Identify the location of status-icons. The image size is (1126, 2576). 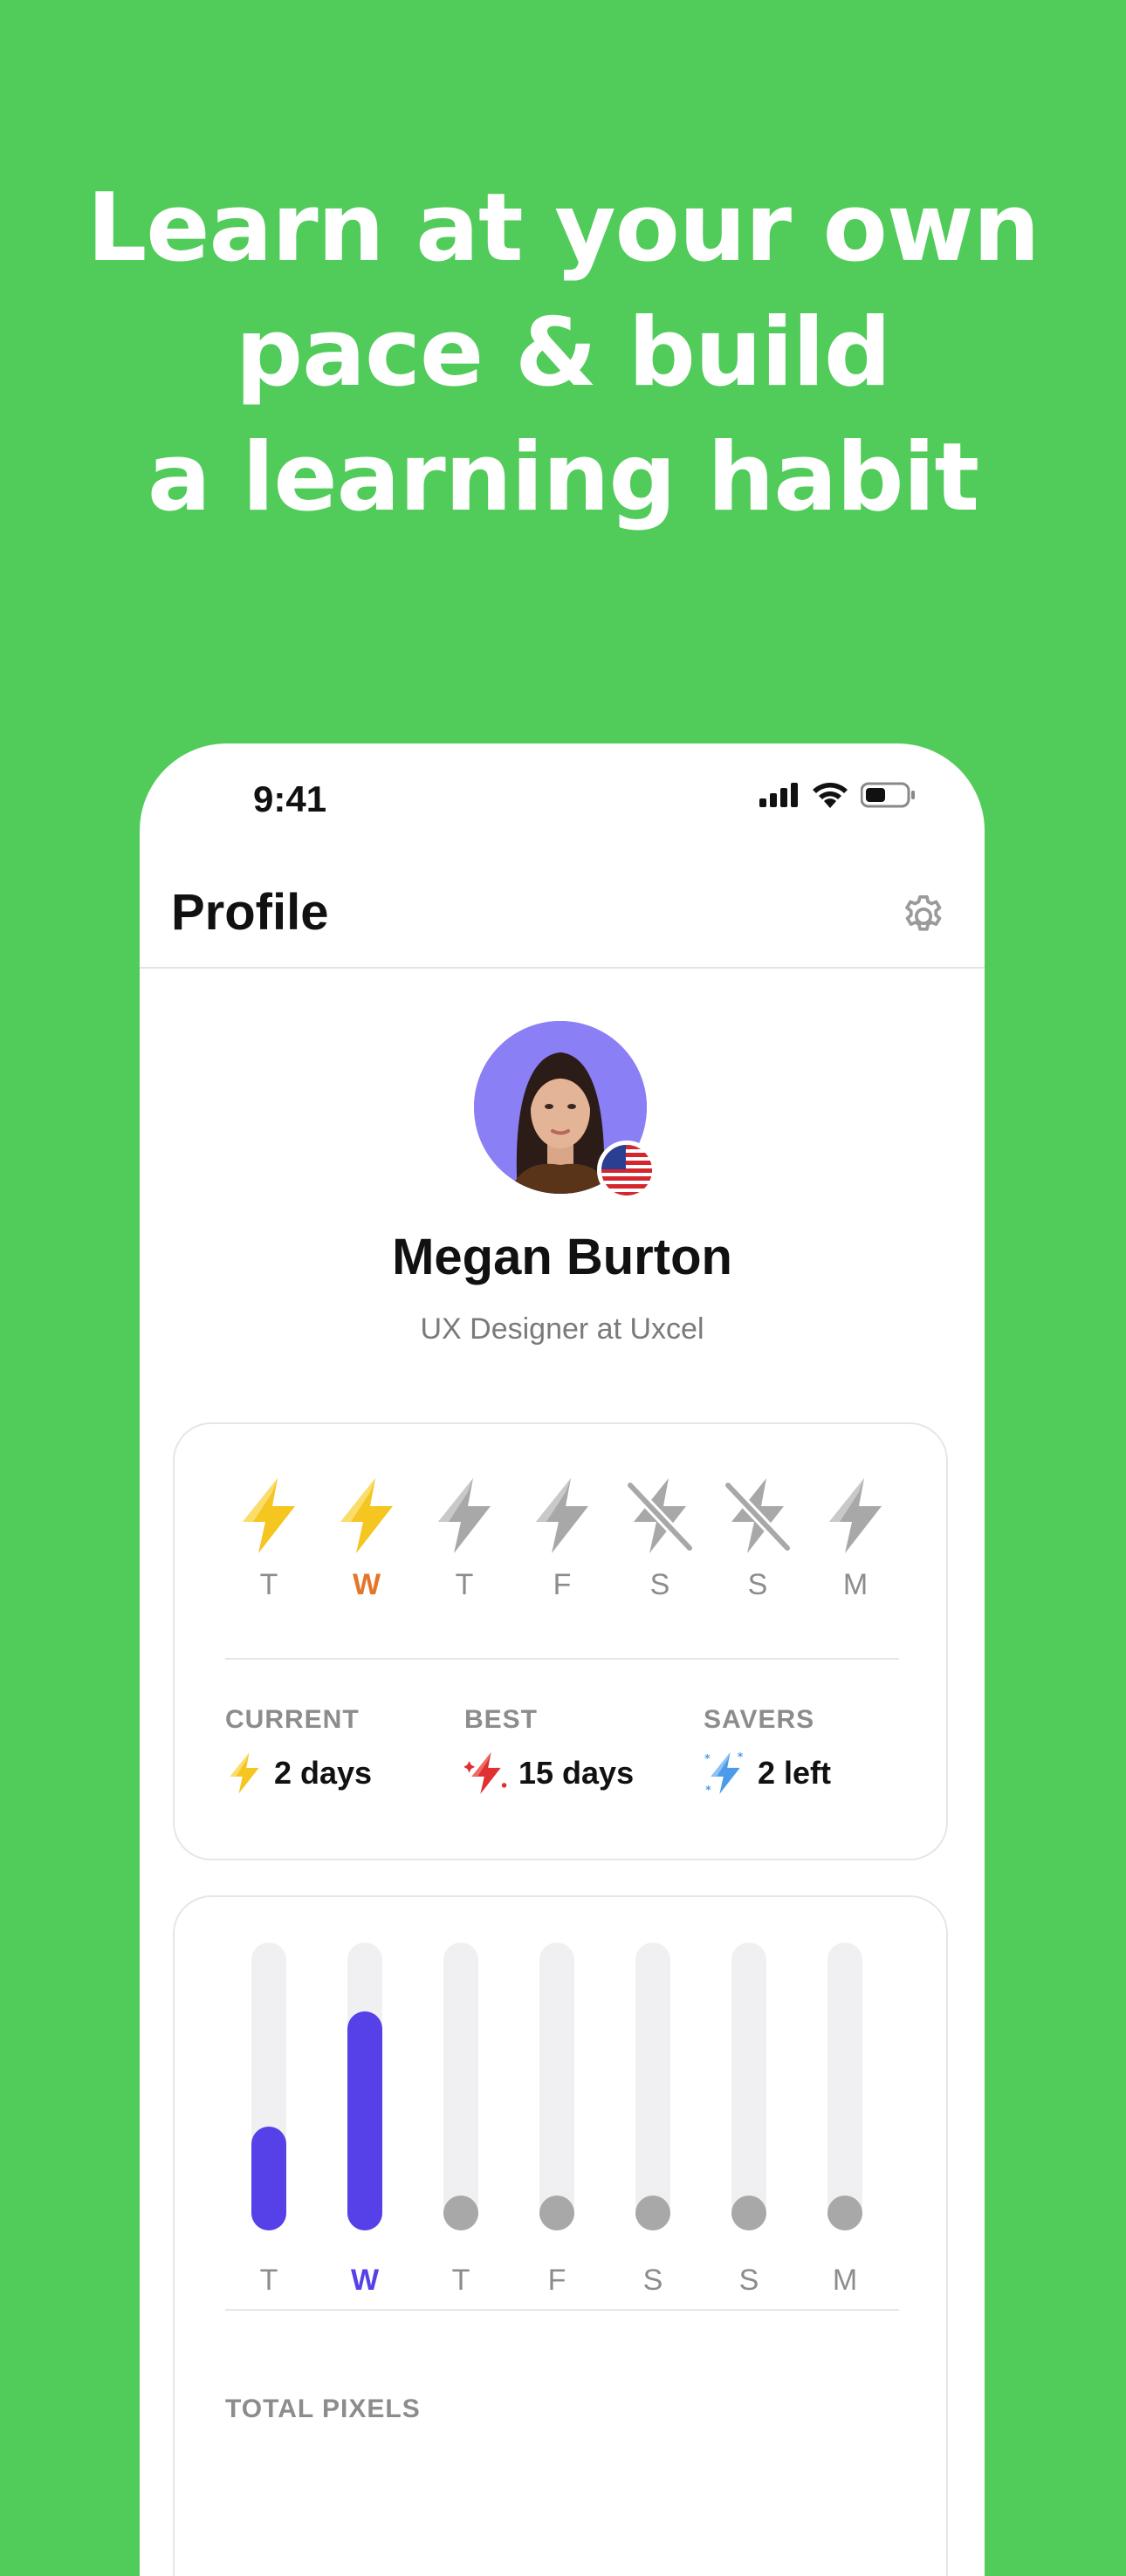
(838, 795).